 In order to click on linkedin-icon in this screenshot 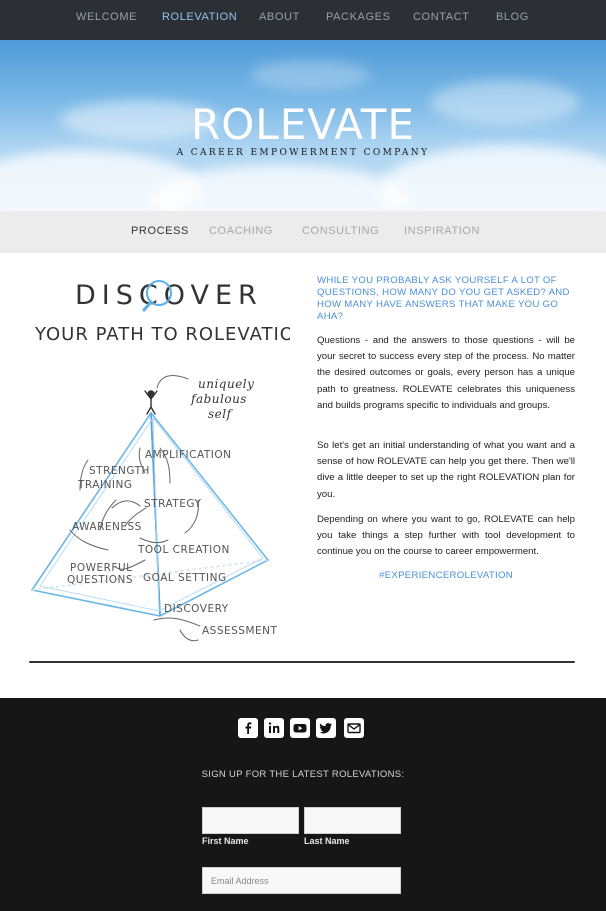, I will do `click(274, 728)`.